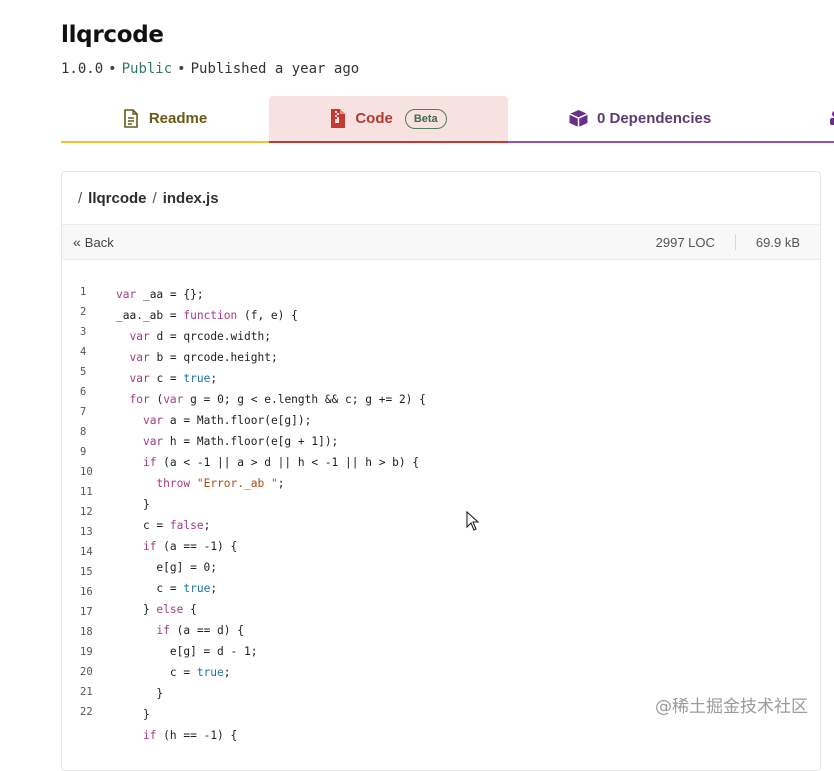 This screenshot has height=771, width=834. I want to click on beta-badge: Beta, so click(425, 118).